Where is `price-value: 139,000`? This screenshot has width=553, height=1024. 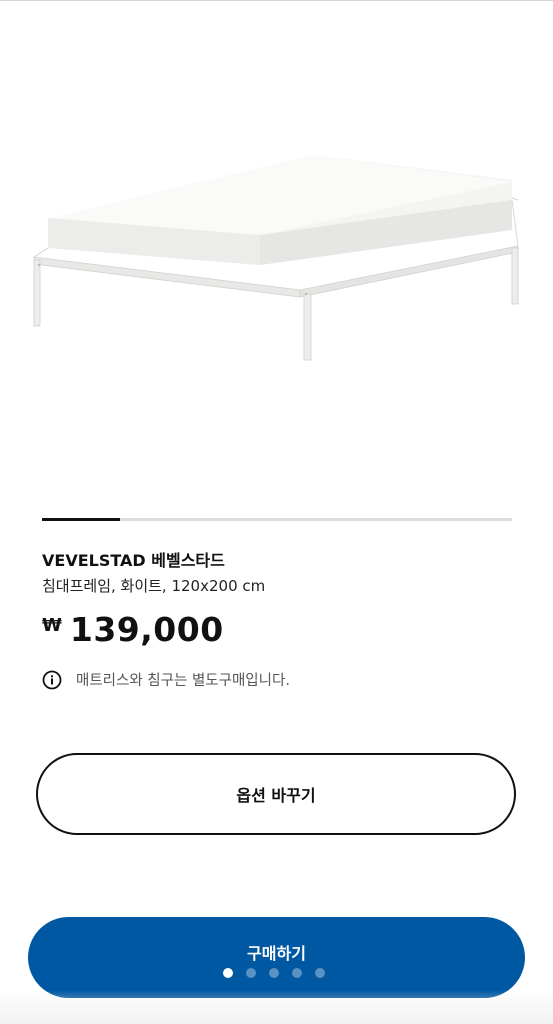
price-value: 139,000 is located at coordinates (146, 629).